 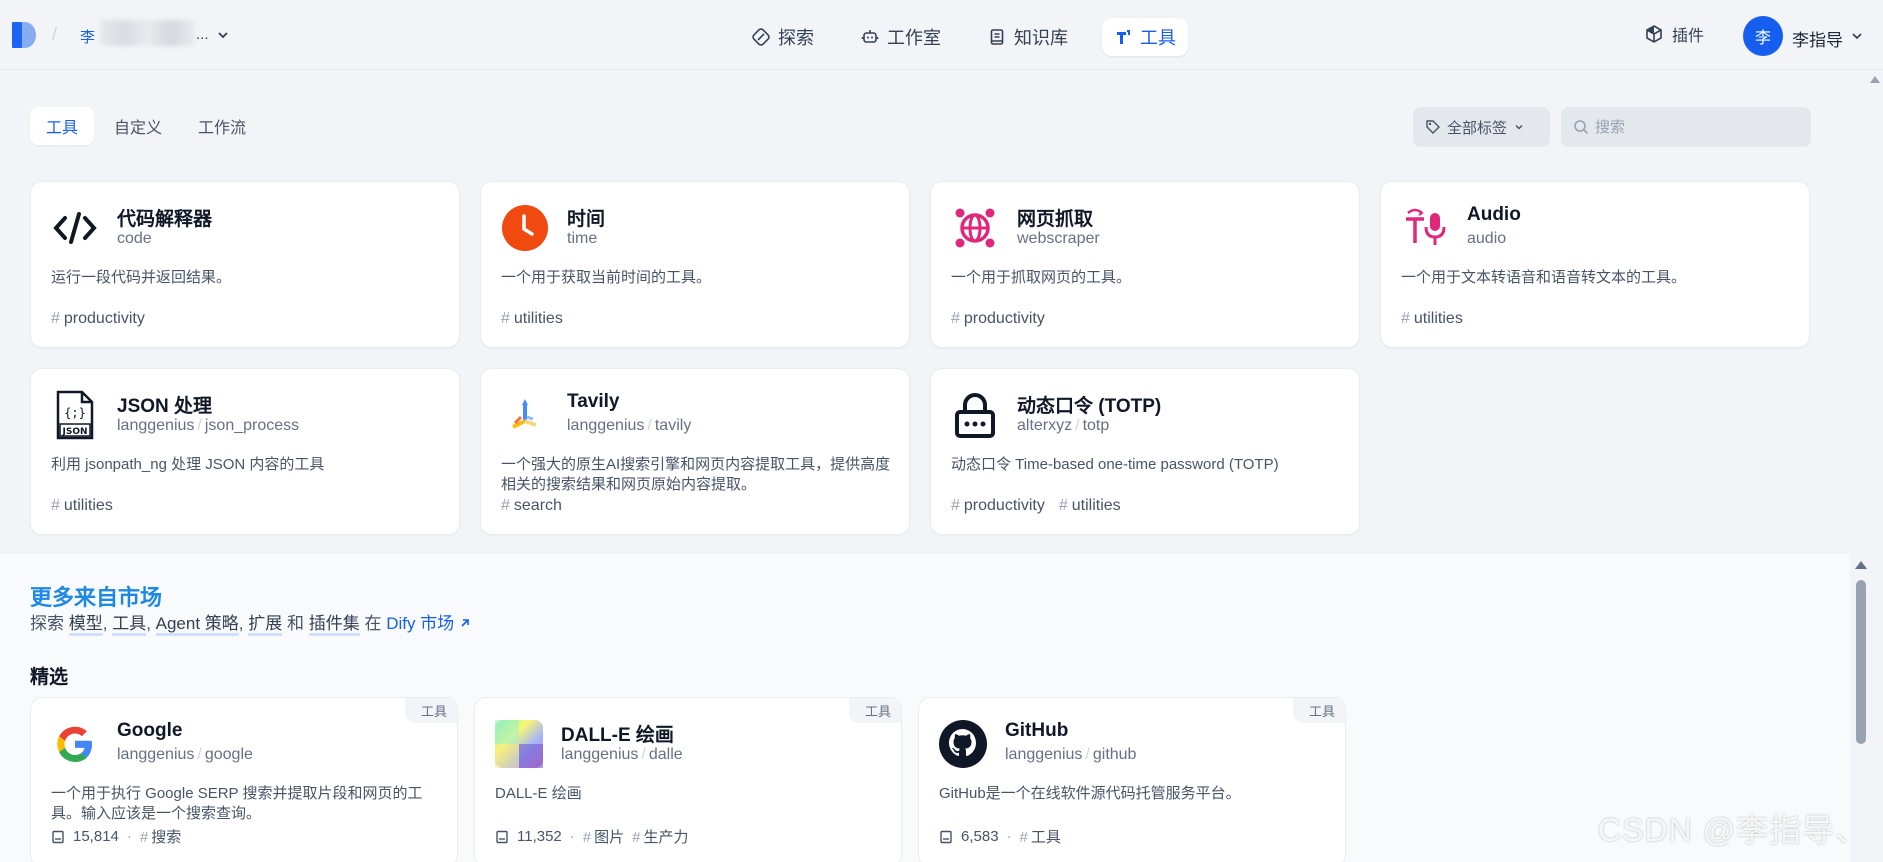 I want to click on workspace-name: 李, so click(x=87, y=36).